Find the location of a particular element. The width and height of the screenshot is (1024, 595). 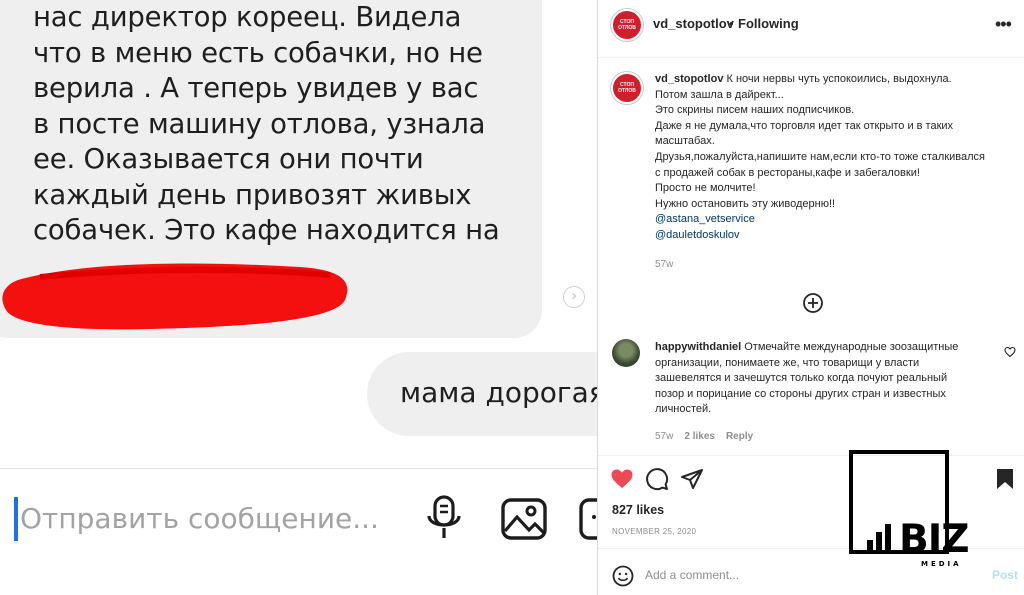

caption-line: Просто не молчите! is located at coordinates (705, 188).